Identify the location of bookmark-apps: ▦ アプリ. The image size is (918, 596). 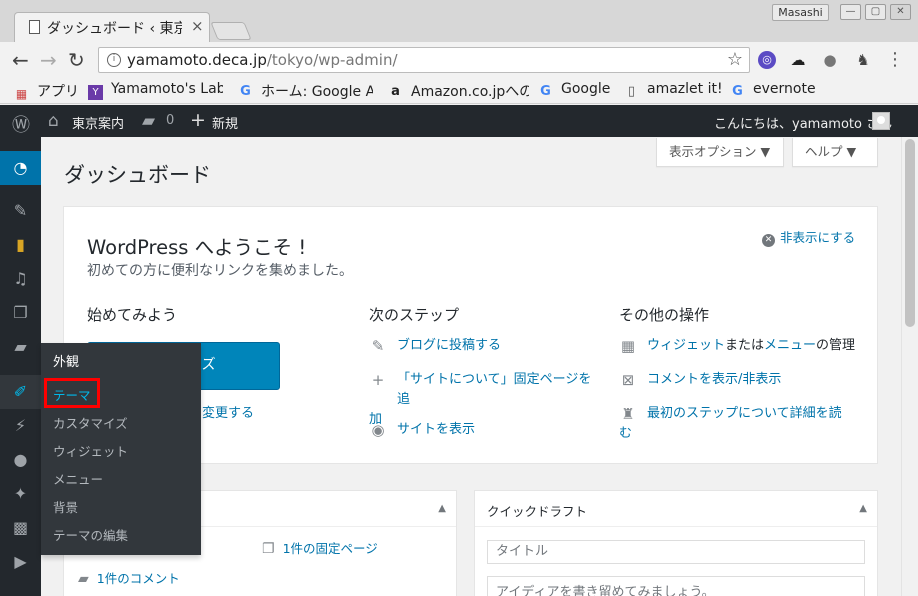
(46, 91).